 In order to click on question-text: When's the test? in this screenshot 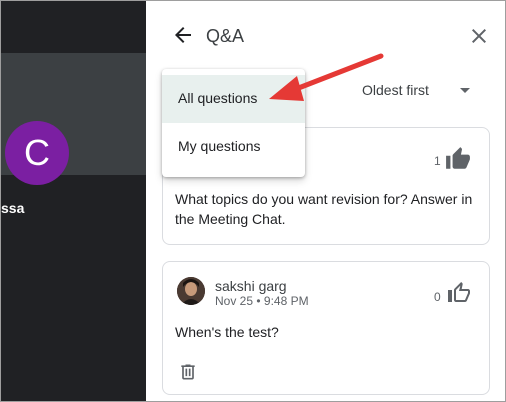, I will do `click(227, 332)`.